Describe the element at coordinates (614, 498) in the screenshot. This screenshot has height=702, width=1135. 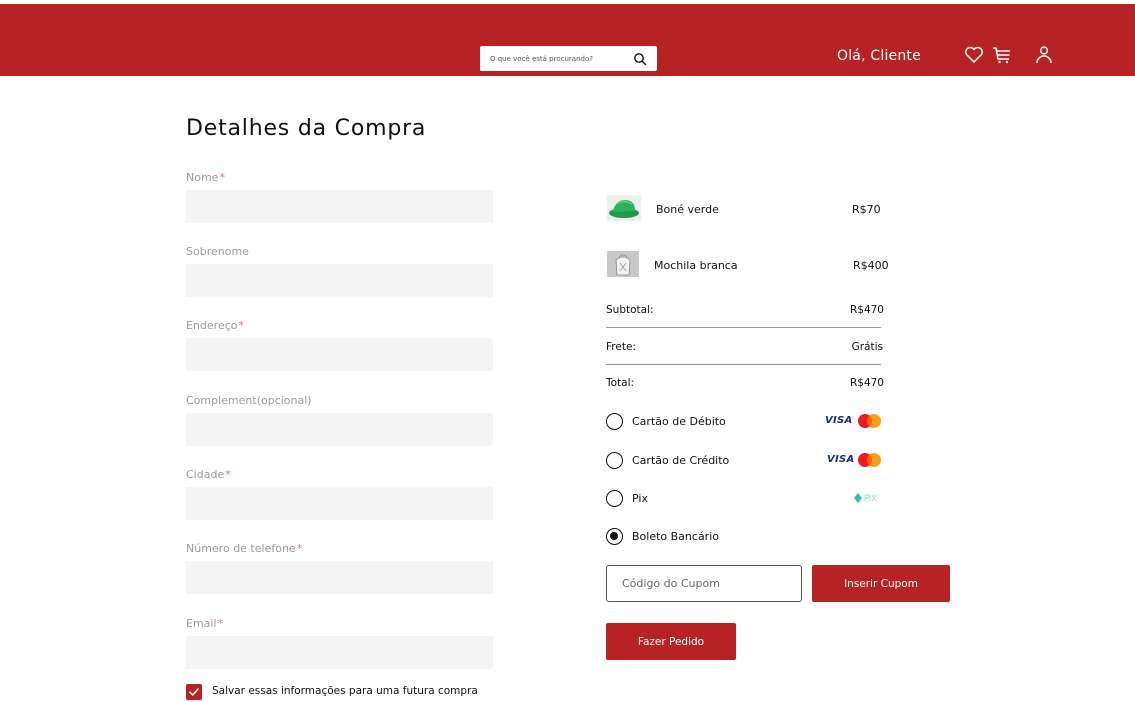
I see `pix-radio` at that location.